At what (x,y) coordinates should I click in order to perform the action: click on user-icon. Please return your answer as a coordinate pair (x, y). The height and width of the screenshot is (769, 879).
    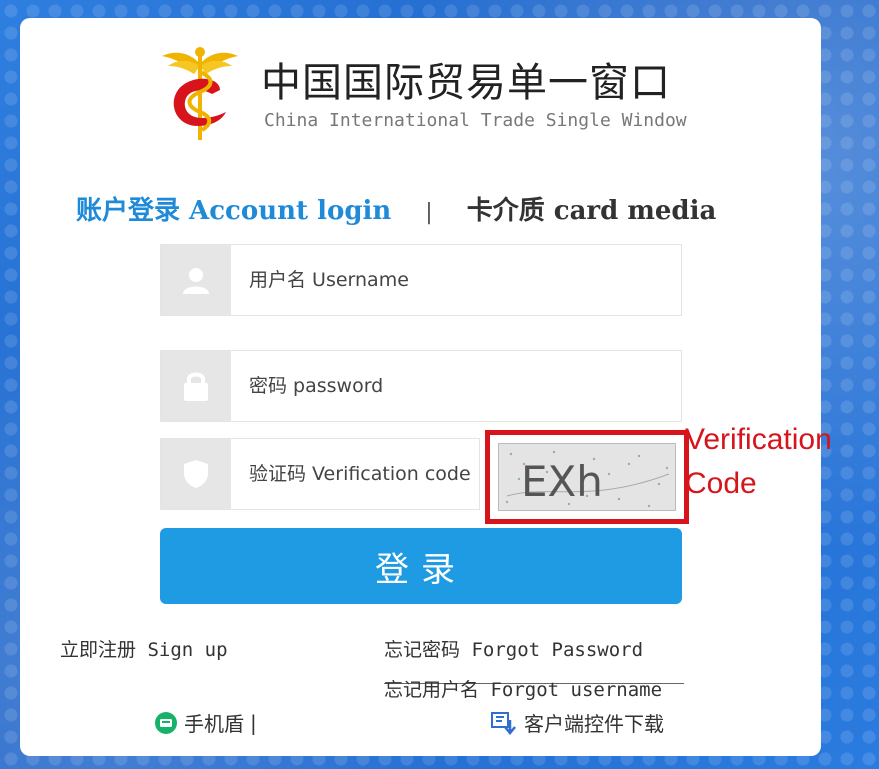
    Looking at the image, I should click on (196, 281).